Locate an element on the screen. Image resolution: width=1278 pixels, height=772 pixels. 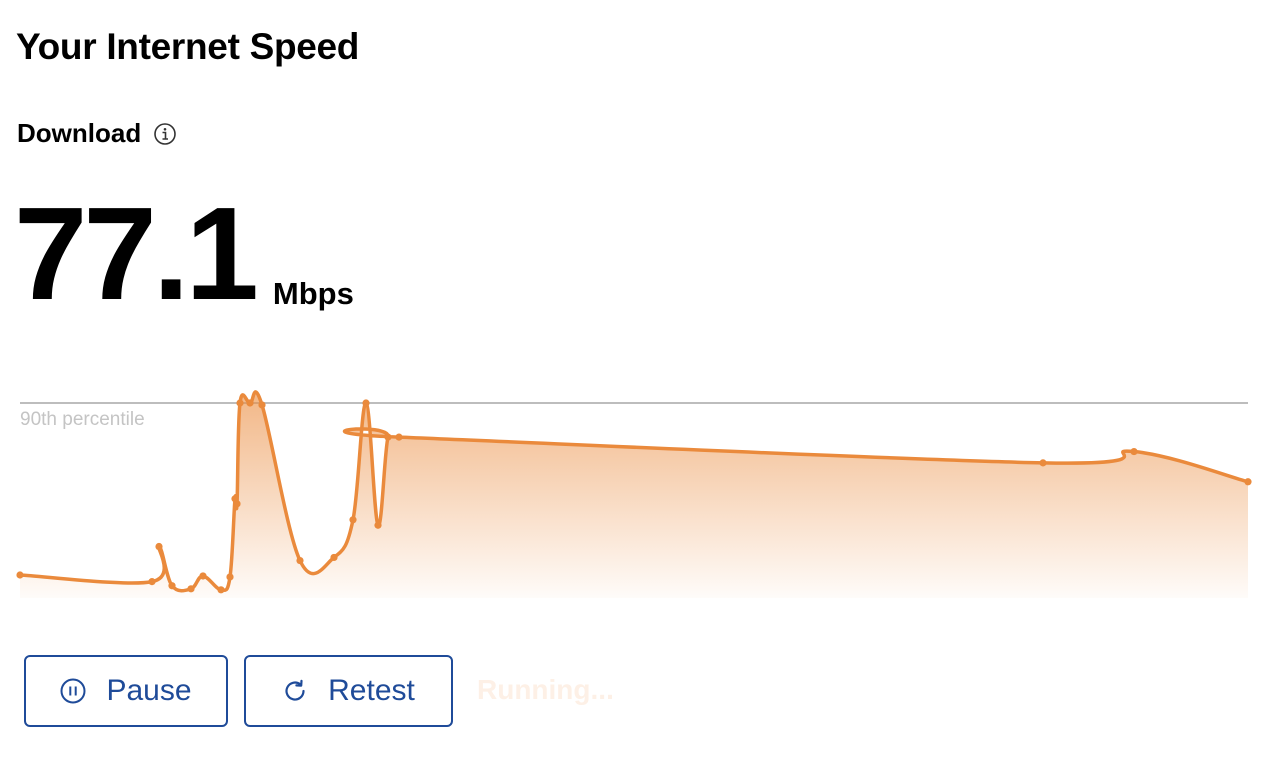
info-icon is located at coordinates (165, 134).